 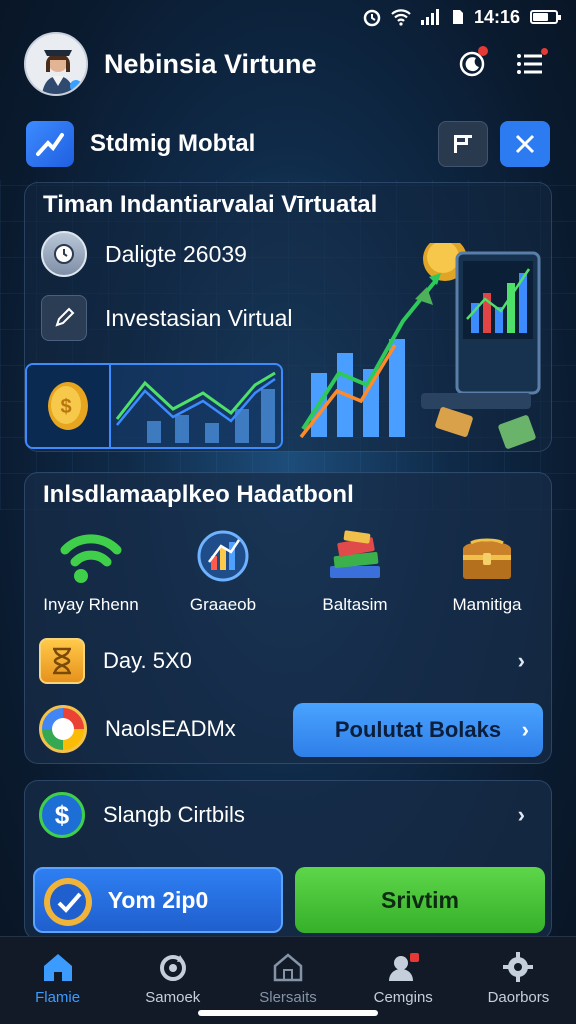 I want to click on virtual-investment-label: Investasian Virtual, so click(x=199, y=317).